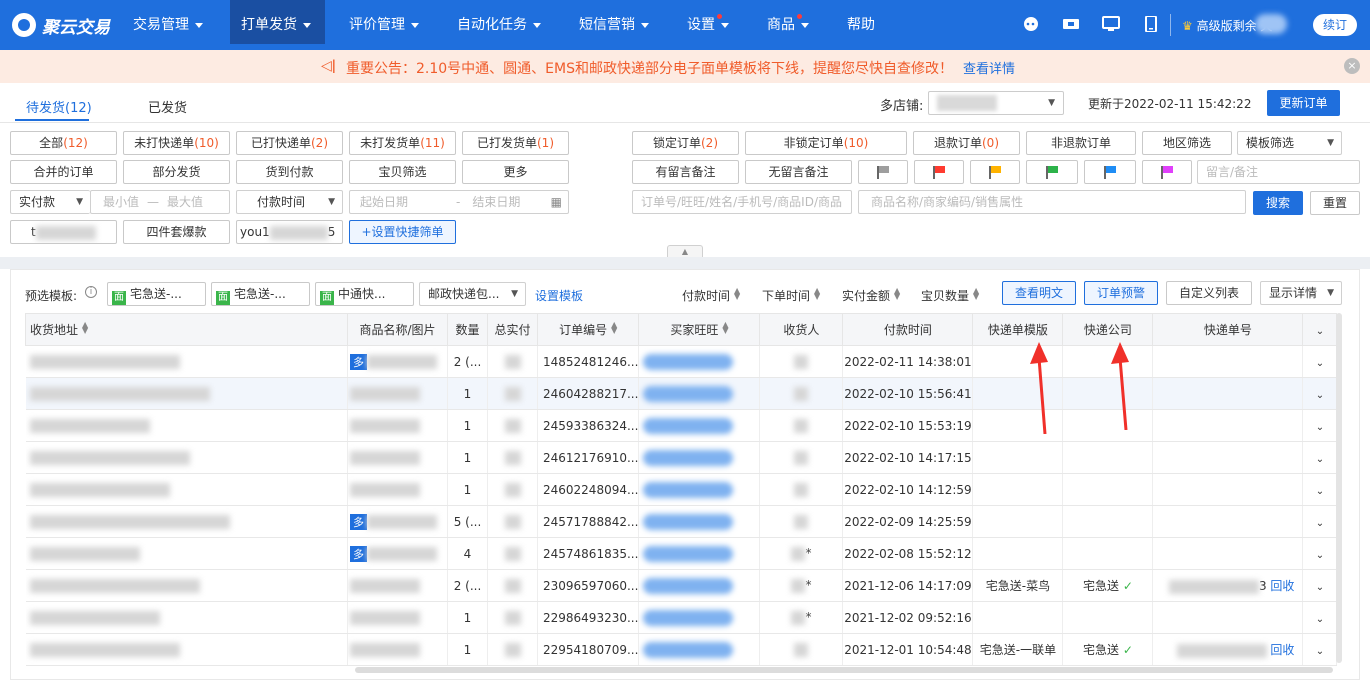  What do you see at coordinates (512, 329) in the screenshot?
I see `col-total: 总实付` at bounding box center [512, 329].